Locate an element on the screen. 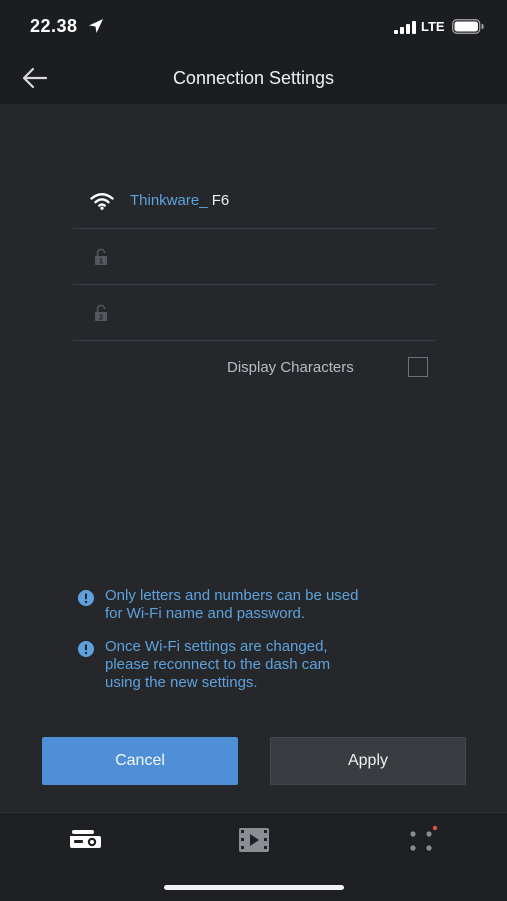  nav-bar: Connection Settings is located at coordinates (253, 79).